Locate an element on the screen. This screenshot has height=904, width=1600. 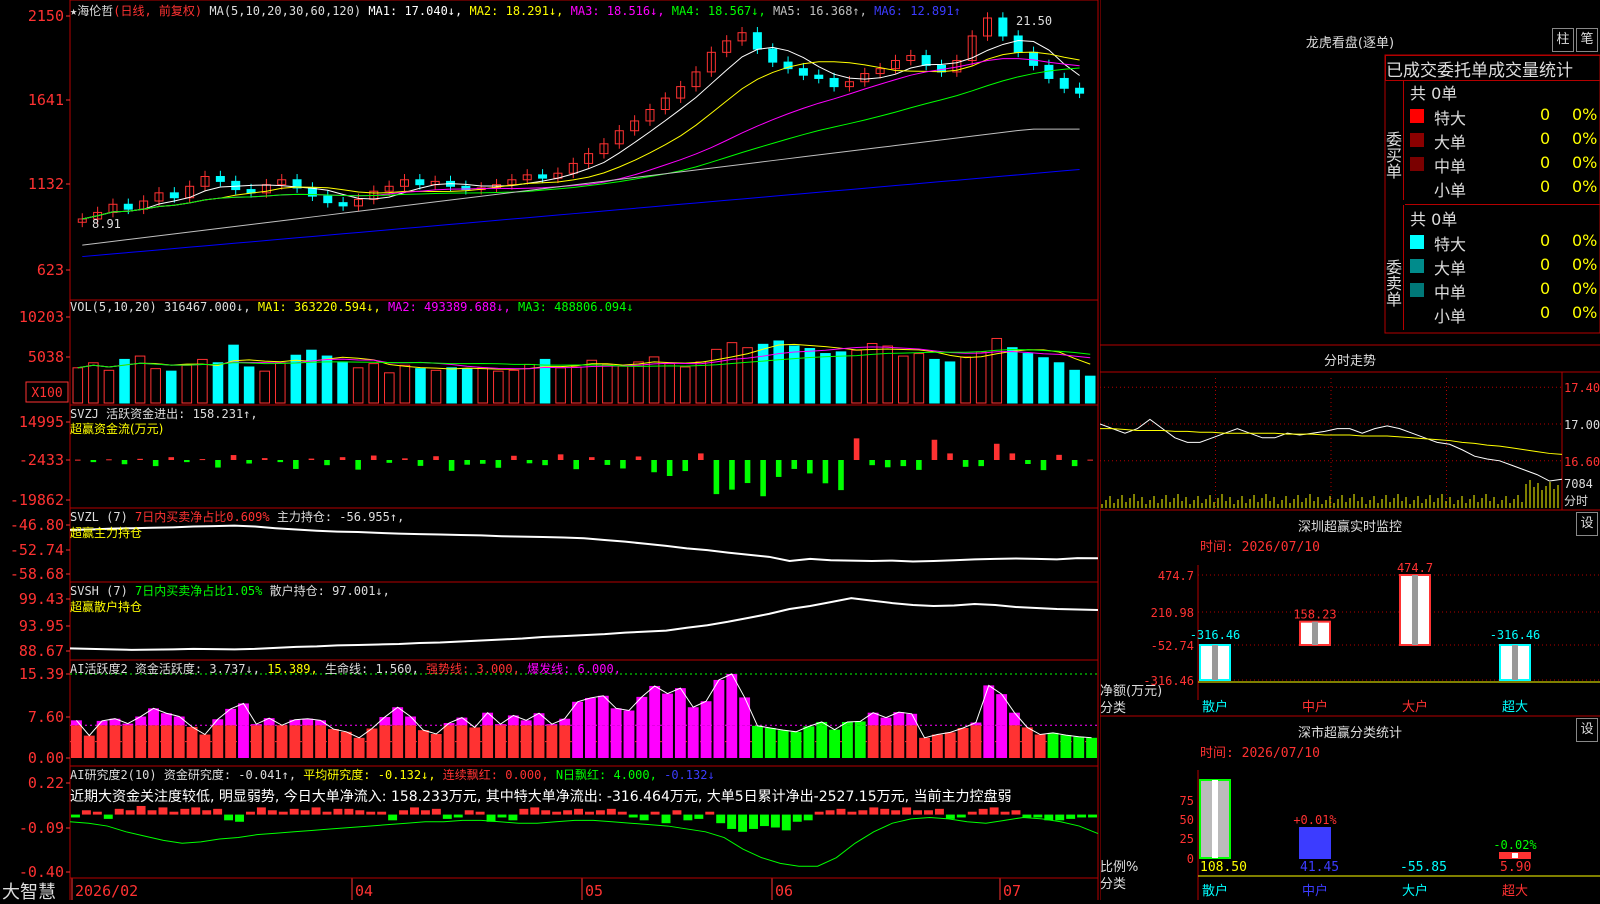
stock-name: ★海伦哲 is located at coordinates (91, 11).